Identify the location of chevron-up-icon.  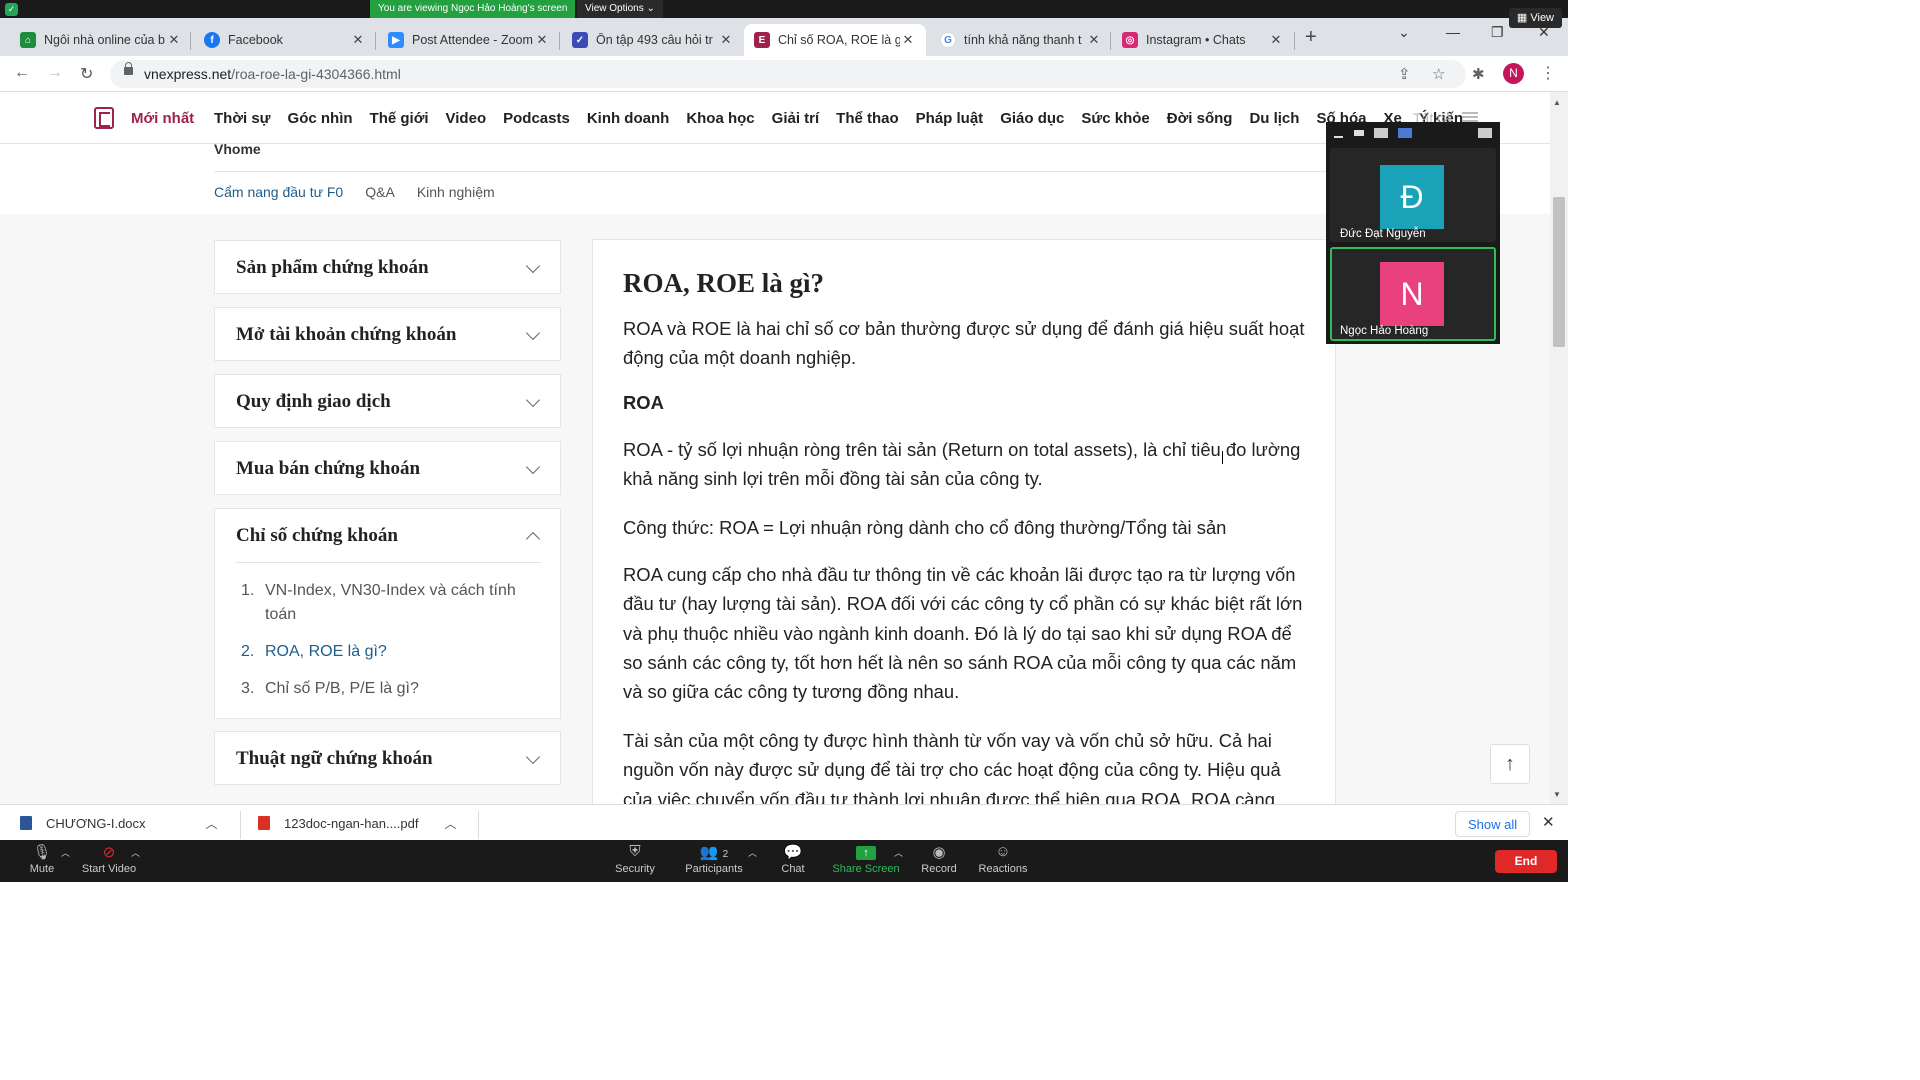
(533, 539).